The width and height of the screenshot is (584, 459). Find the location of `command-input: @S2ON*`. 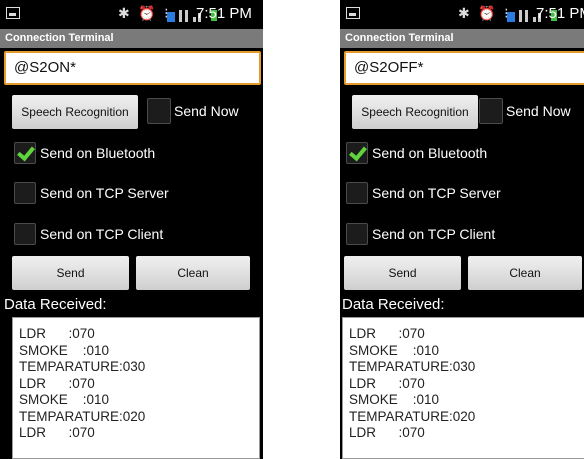

command-input: @S2ON* is located at coordinates (132, 68).